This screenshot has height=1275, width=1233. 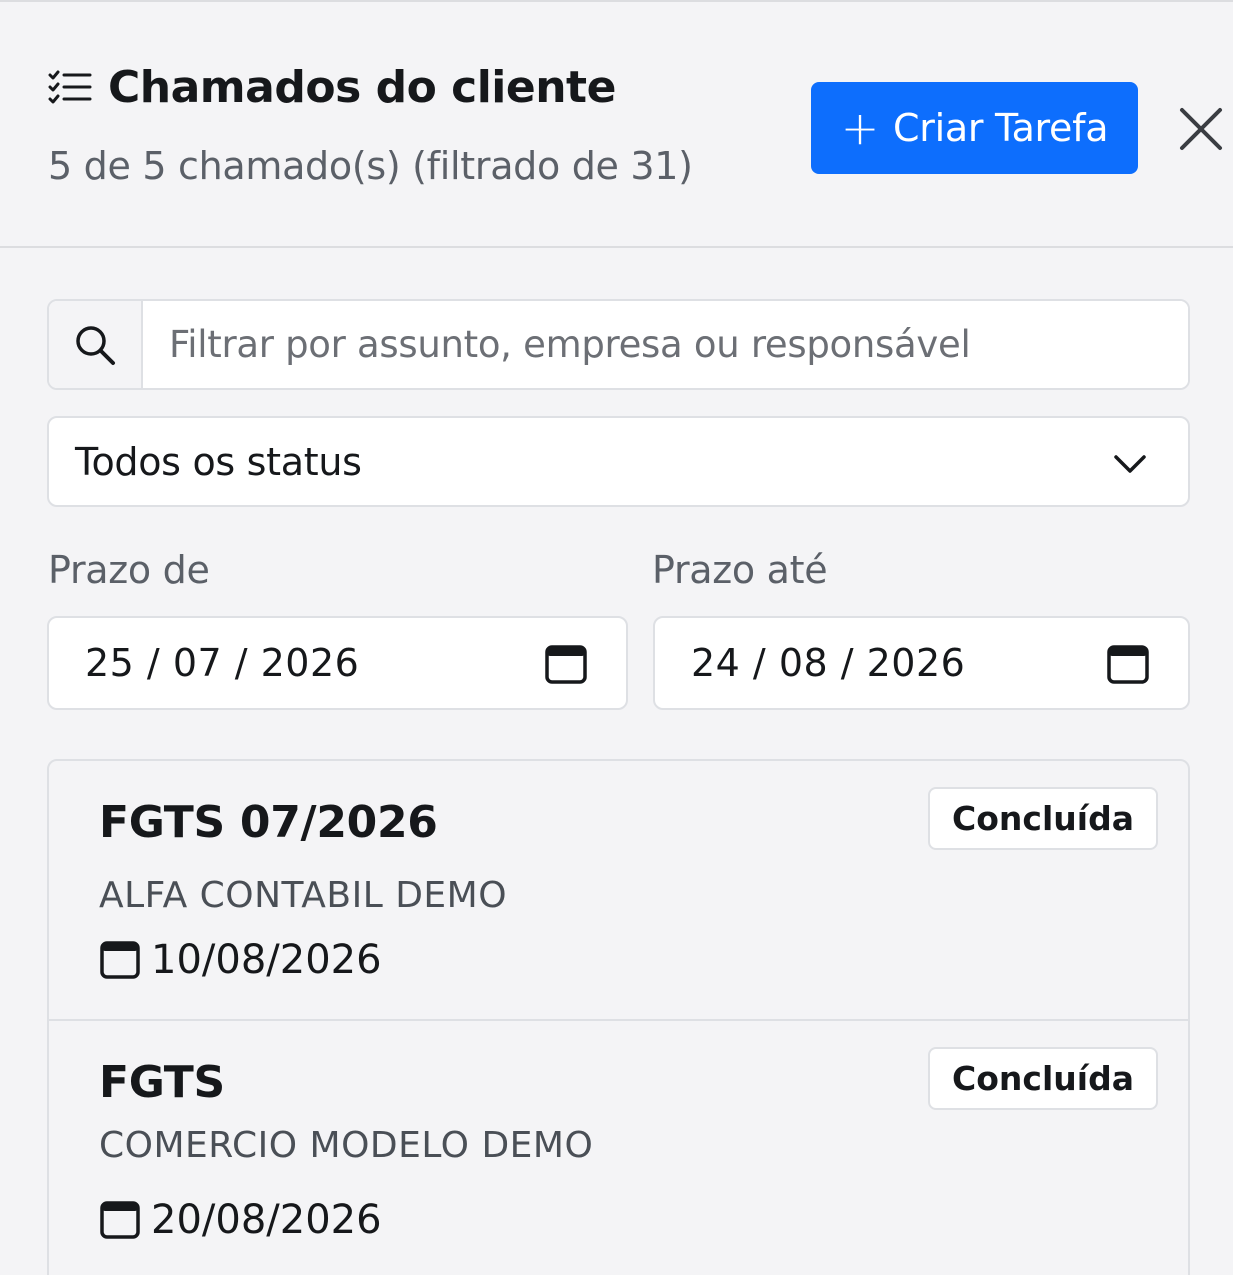 What do you see at coordinates (362, 87) in the screenshot?
I see `panel-title: Chamados do cliente` at bounding box center [362, 87].